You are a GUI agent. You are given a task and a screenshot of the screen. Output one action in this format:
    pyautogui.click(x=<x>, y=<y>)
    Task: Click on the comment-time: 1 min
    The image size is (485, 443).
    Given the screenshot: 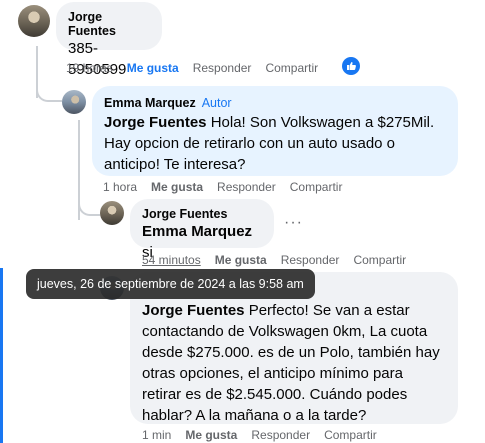 What is the action you would take?
    pyautogui.click(x=156, y=435)
    